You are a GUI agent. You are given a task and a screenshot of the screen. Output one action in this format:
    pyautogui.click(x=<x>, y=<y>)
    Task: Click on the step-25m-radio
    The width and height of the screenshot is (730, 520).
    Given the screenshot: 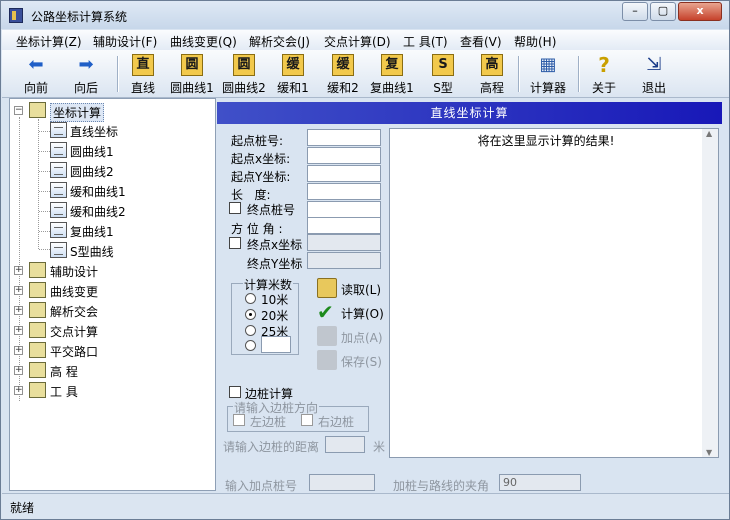 What is the action you would take?
    pyautogui.click(x=250, y=330)
    